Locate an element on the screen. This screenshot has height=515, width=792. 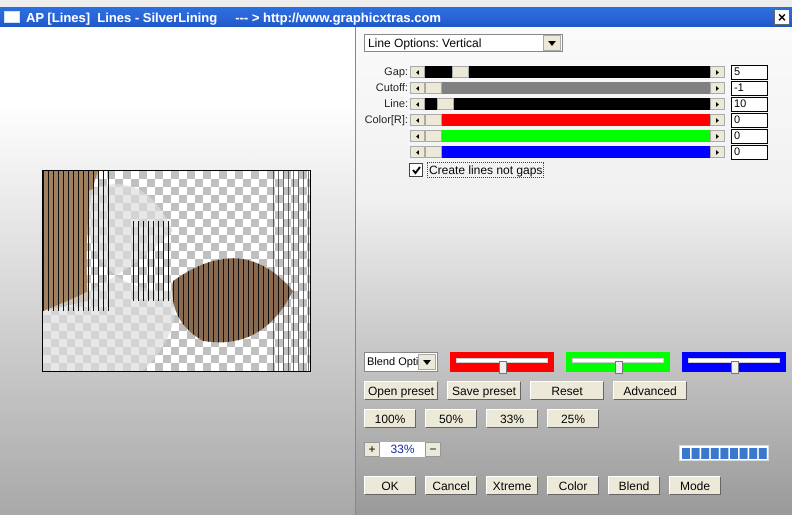
window-title: AP [Lines] Lines - SilverLining --- > http://www.graphicxtras.com is located at coordinates (234, 17).